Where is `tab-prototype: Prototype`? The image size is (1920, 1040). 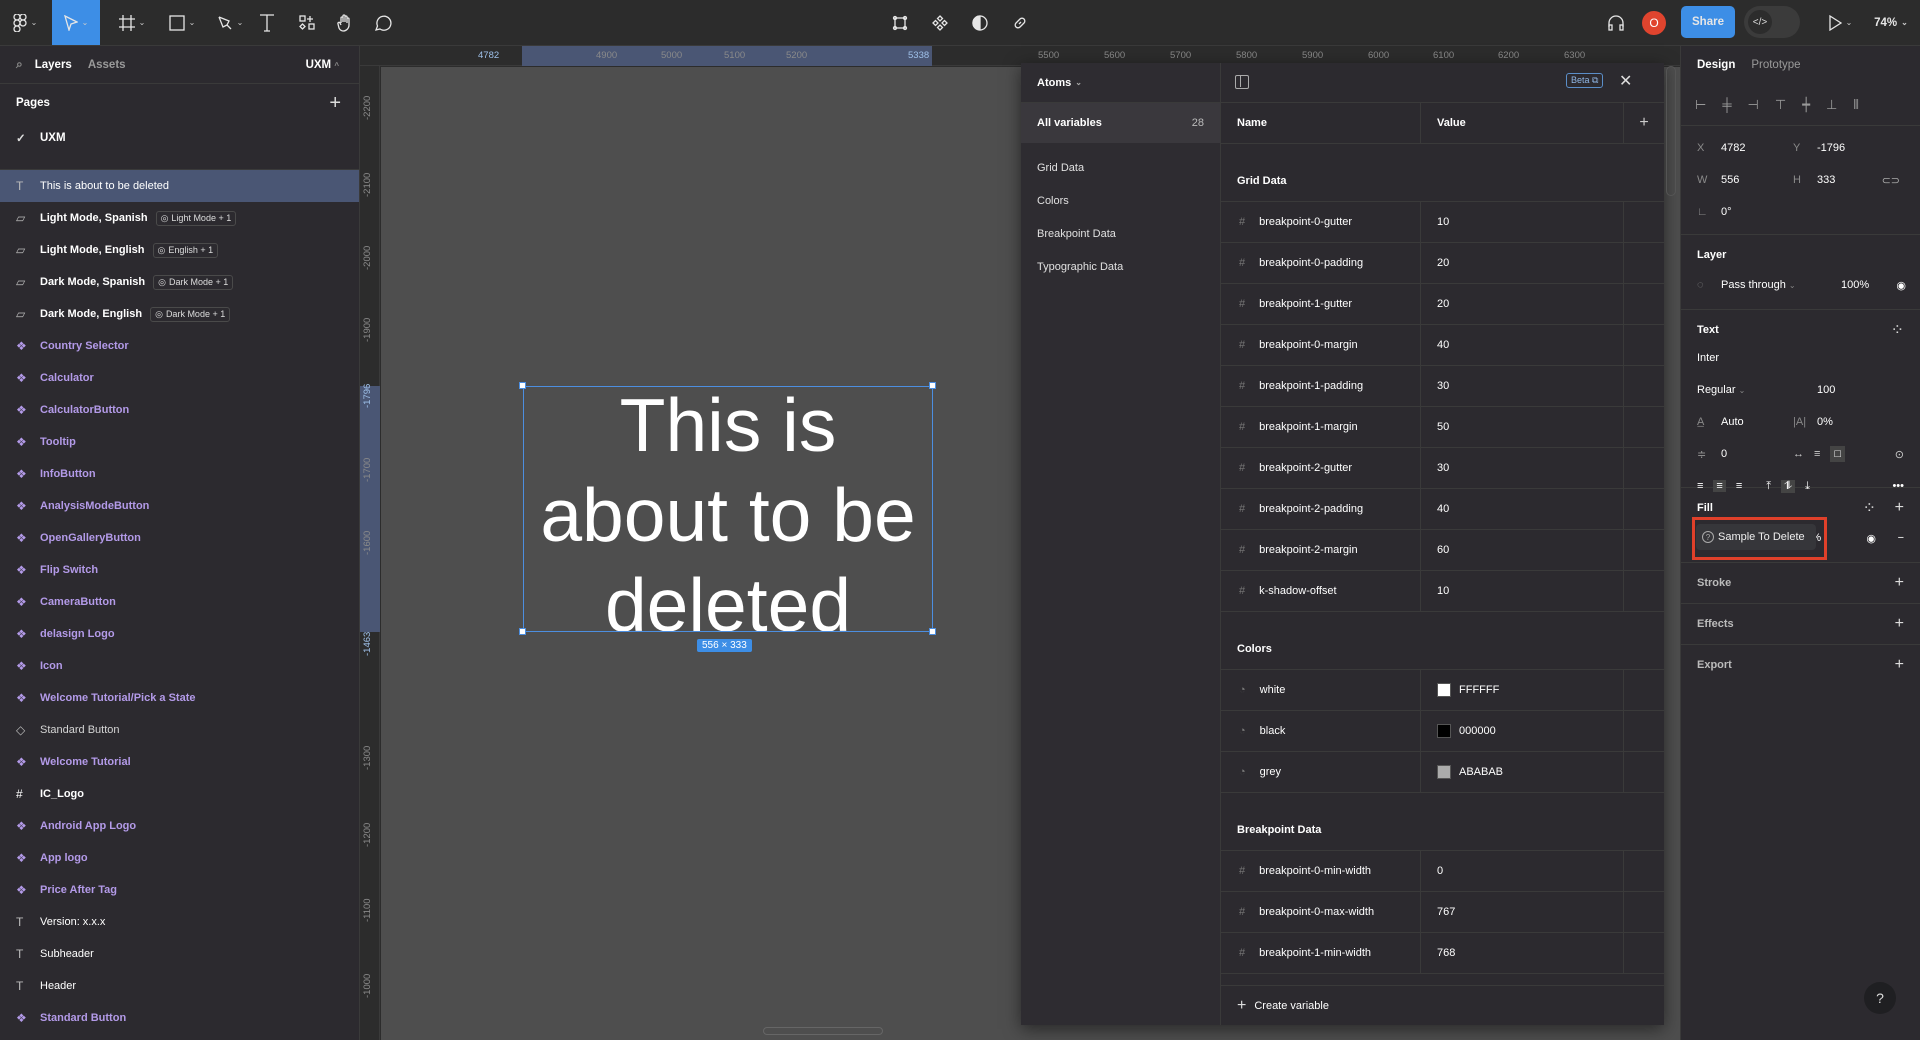
tab-prototype: Prototype is located at coordinates (1775, 65).